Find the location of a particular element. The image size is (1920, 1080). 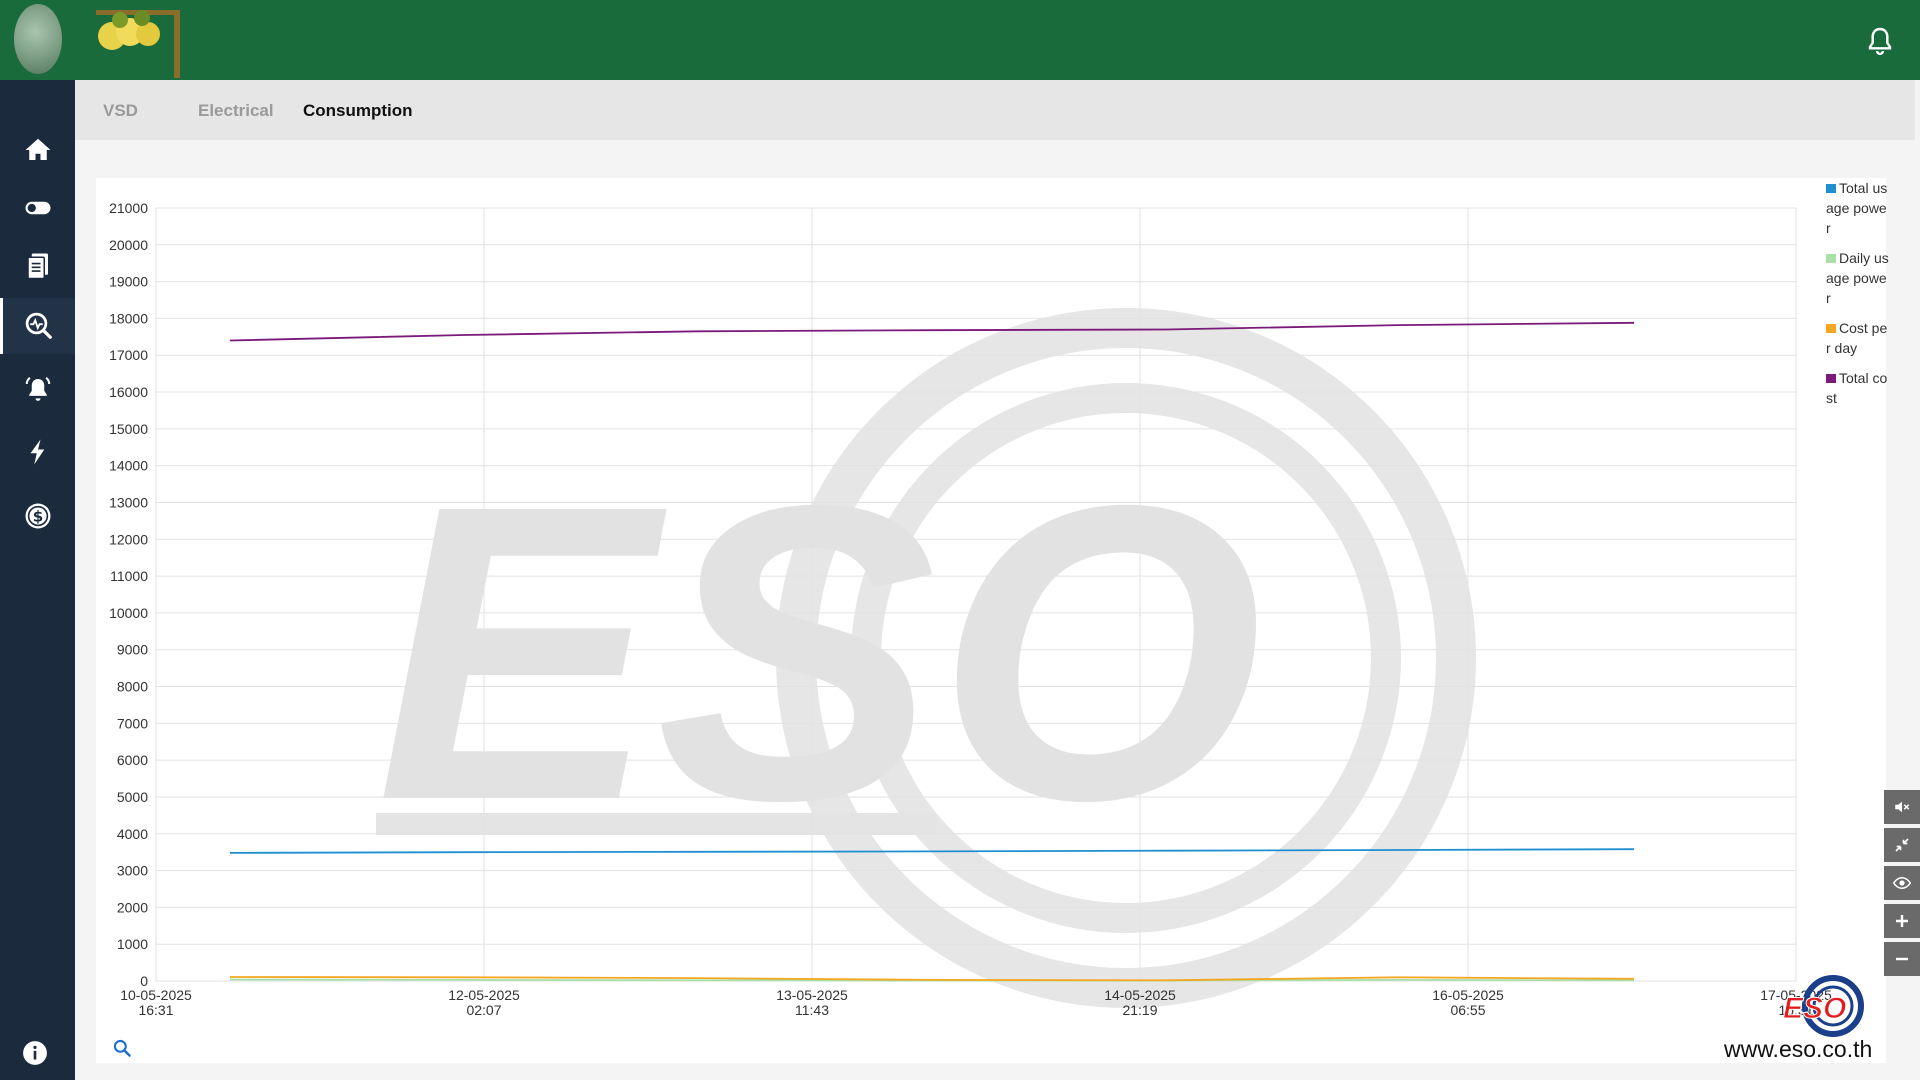

y-tick-label: 15000 is located at coordinates (128, 429).